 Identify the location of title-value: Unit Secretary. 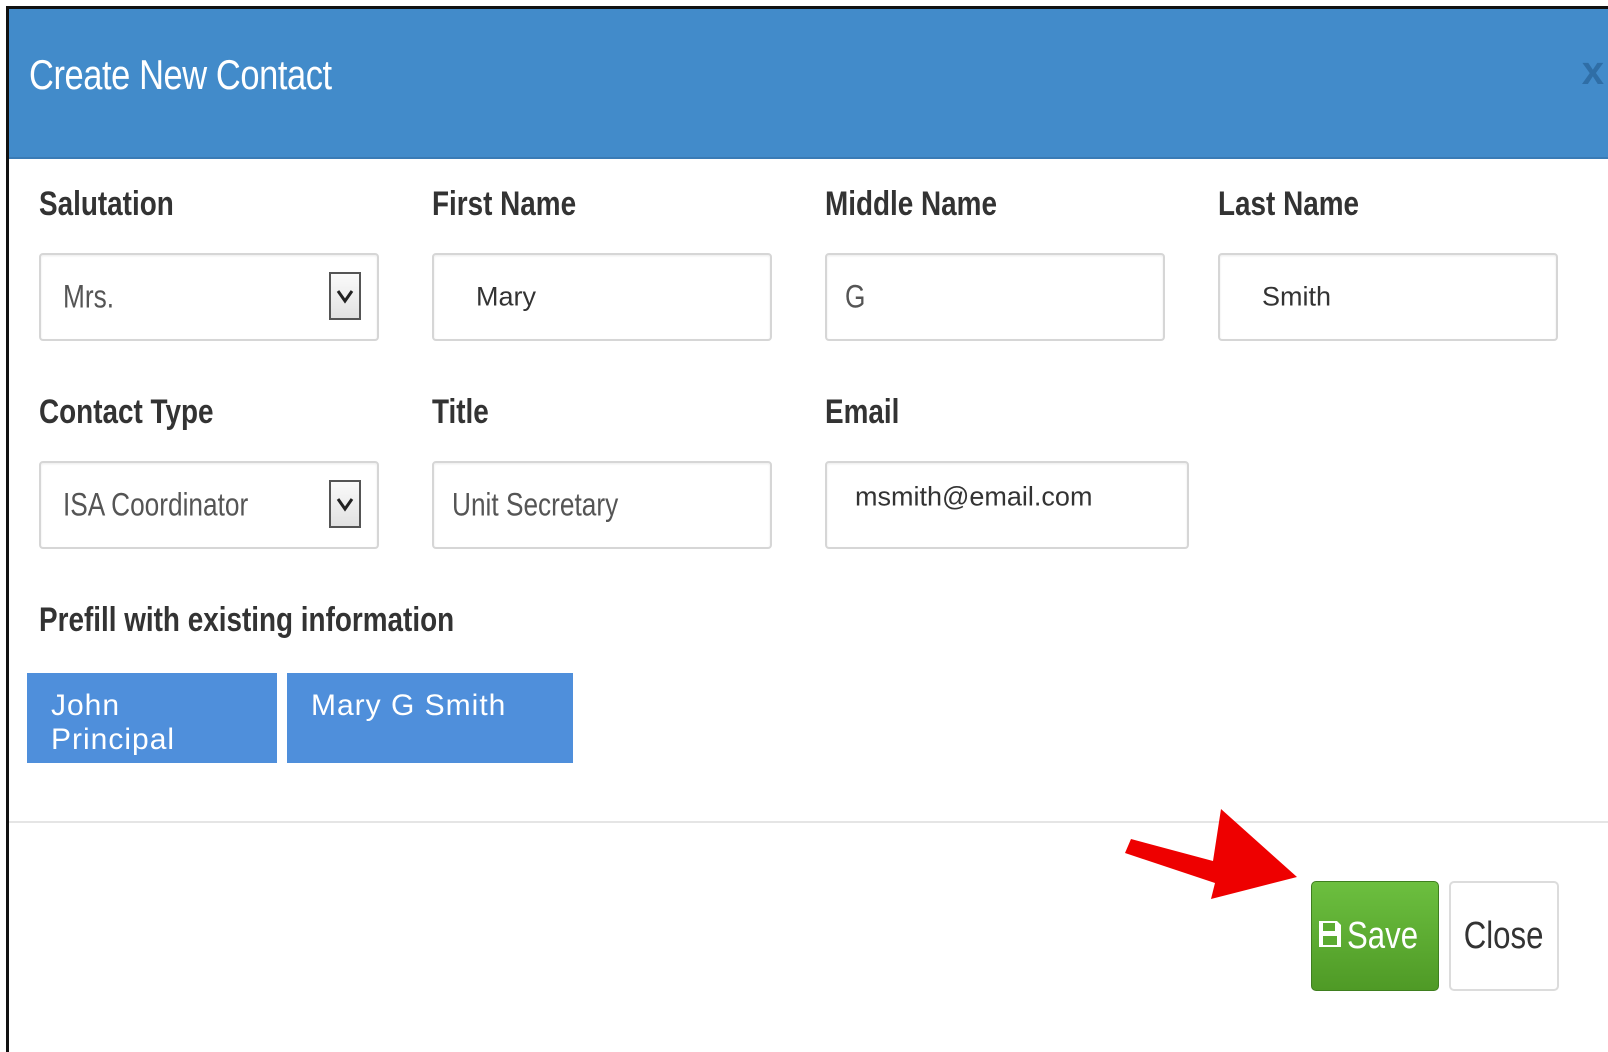
(535, 504).